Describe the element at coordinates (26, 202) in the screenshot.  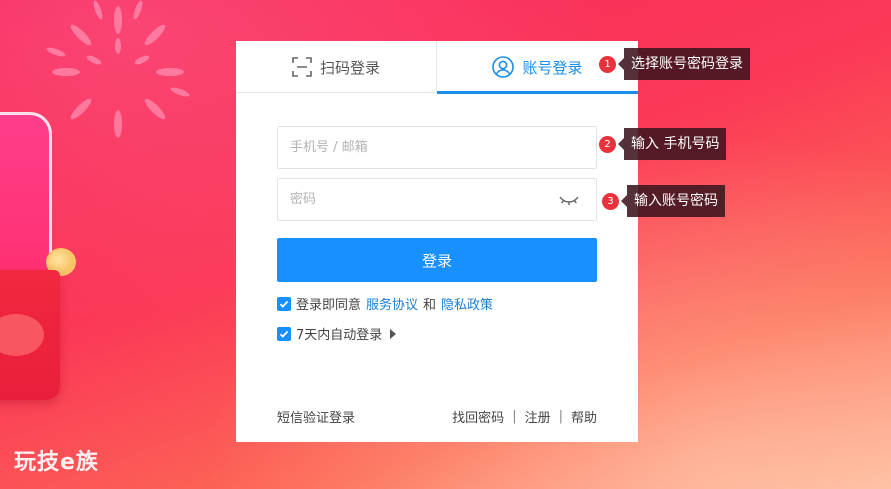
I see `phone-illustration` at that location.